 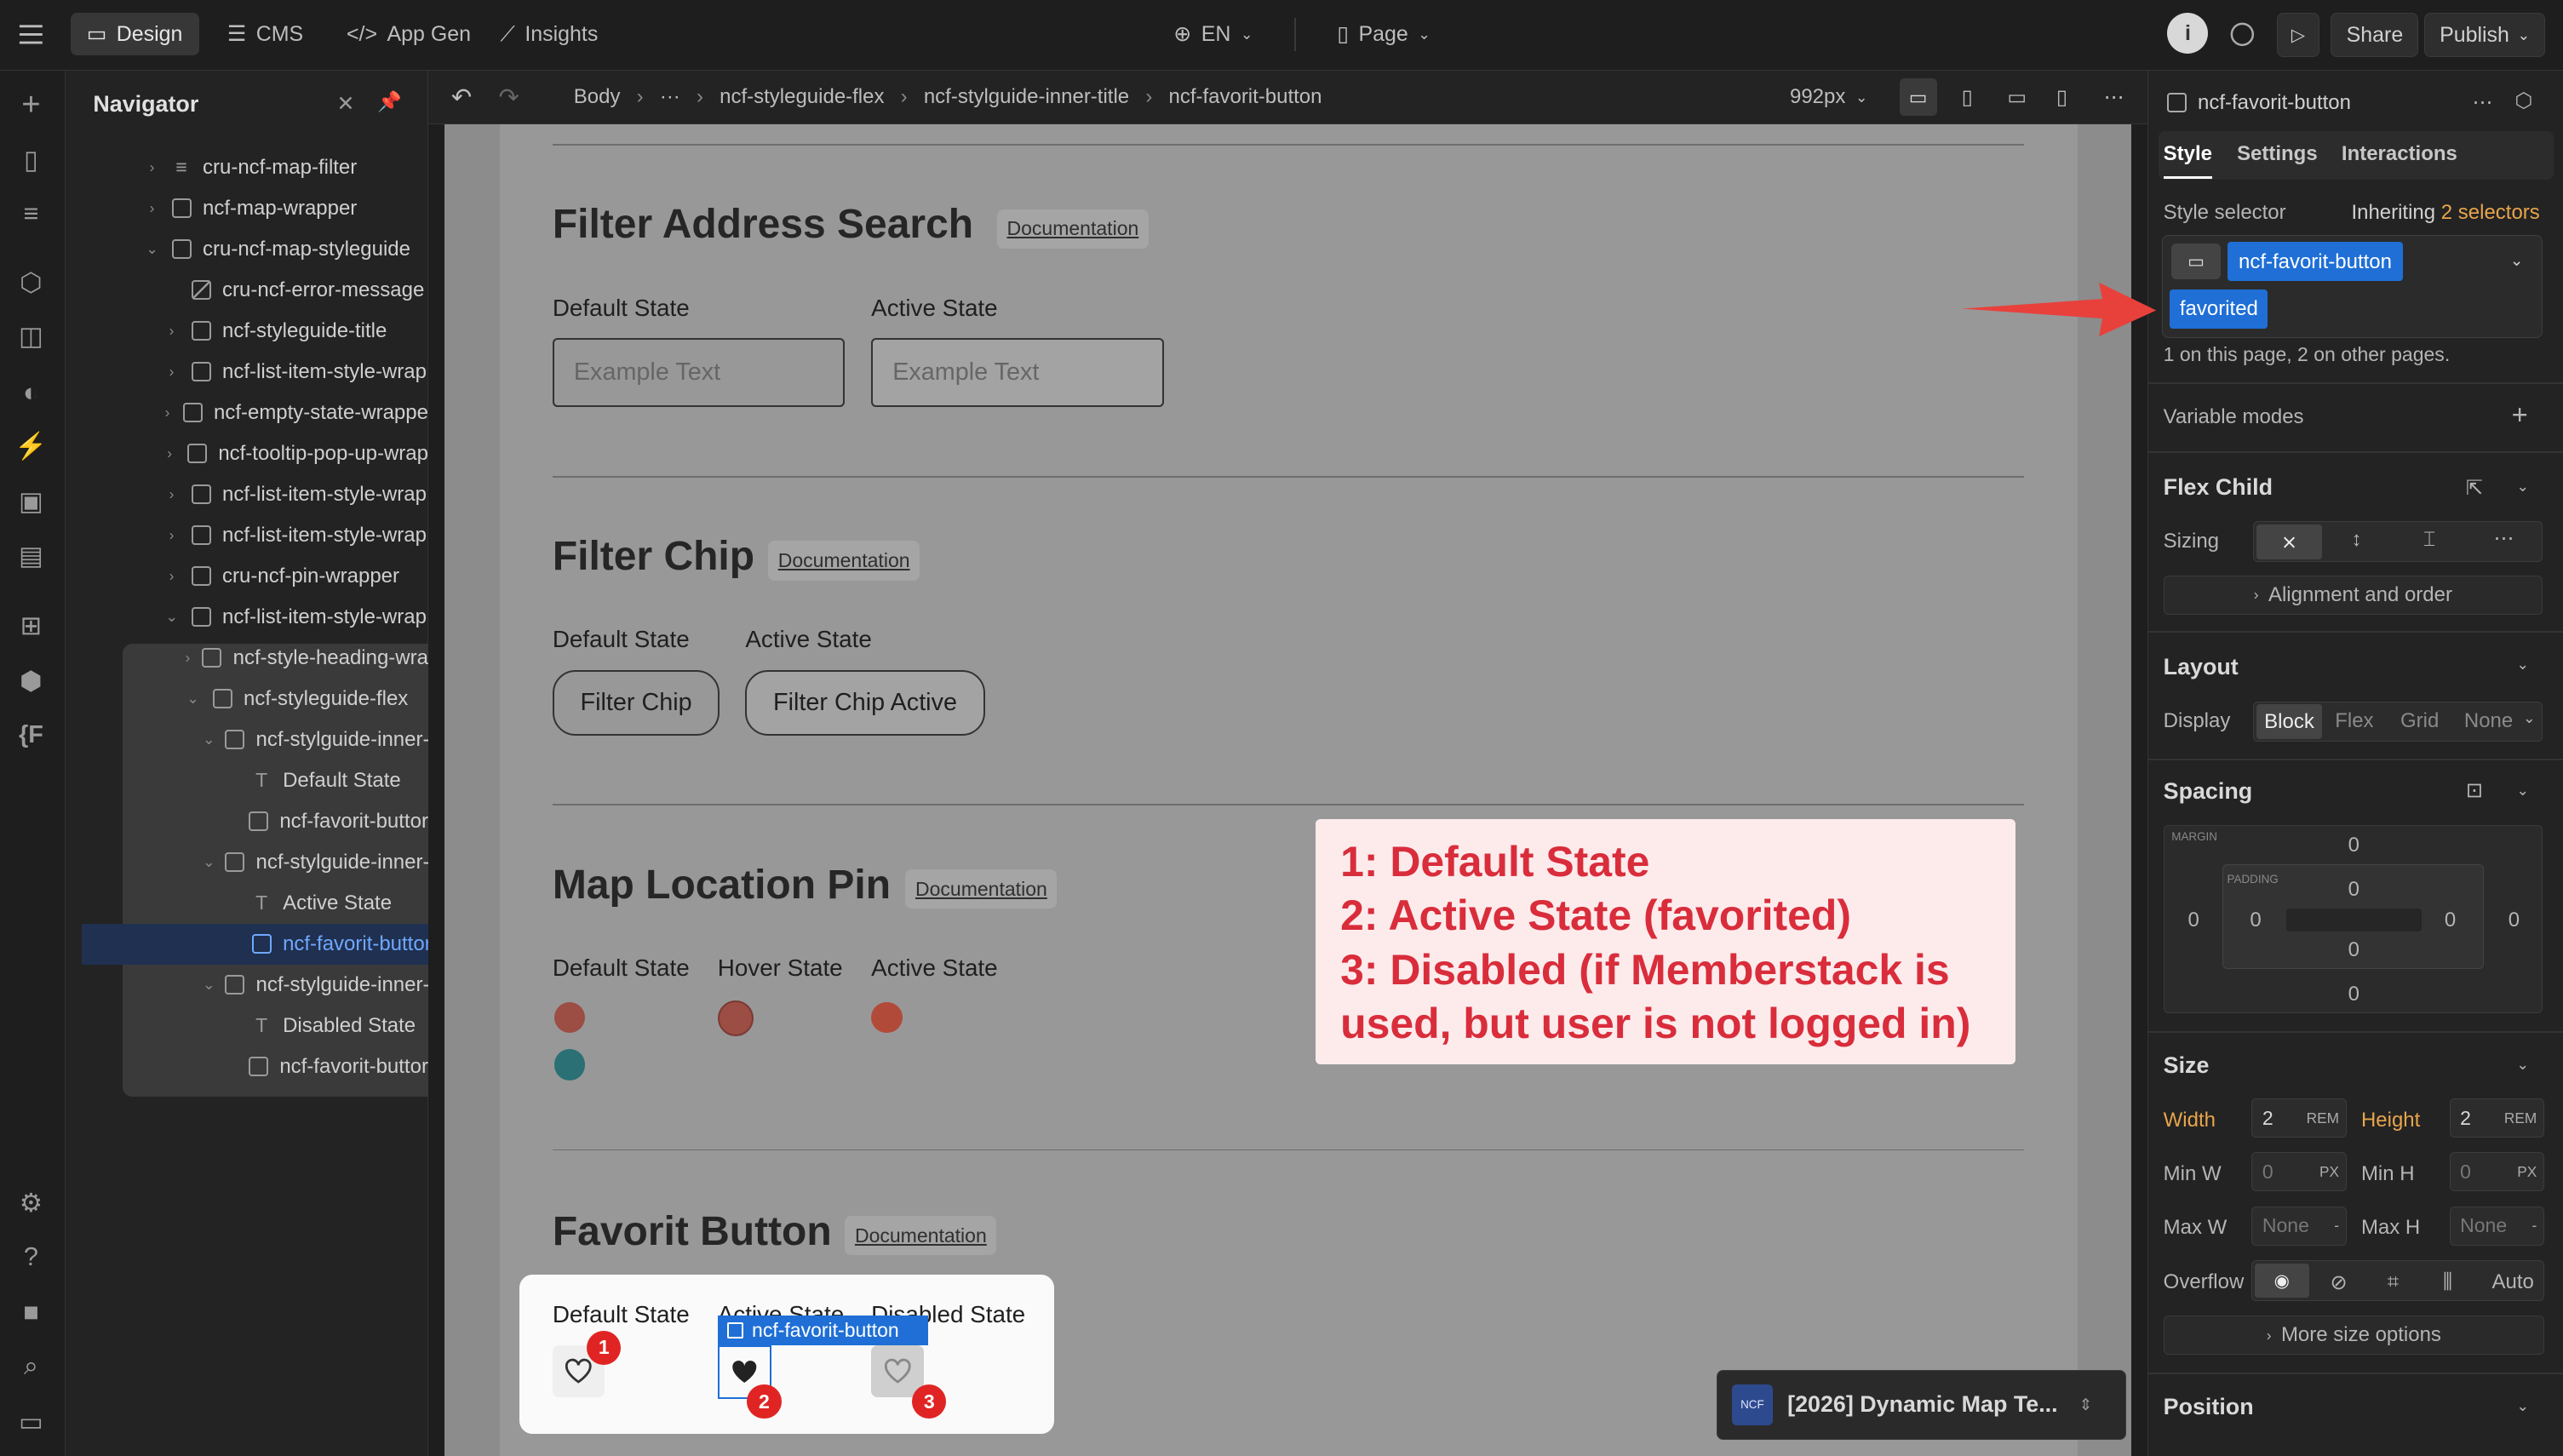 I want to click on navigator-item: › cru-ncf-pin-wrapper, so click(x=247, y=576).